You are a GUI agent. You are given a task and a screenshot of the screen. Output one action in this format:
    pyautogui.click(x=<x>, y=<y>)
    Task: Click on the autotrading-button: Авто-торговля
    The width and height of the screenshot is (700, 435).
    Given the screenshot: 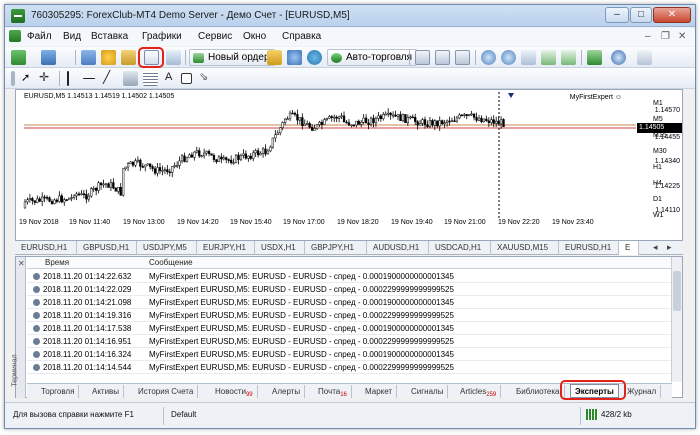 What is the action you would take?
    pyautogui.click(x=372, y=57)
    